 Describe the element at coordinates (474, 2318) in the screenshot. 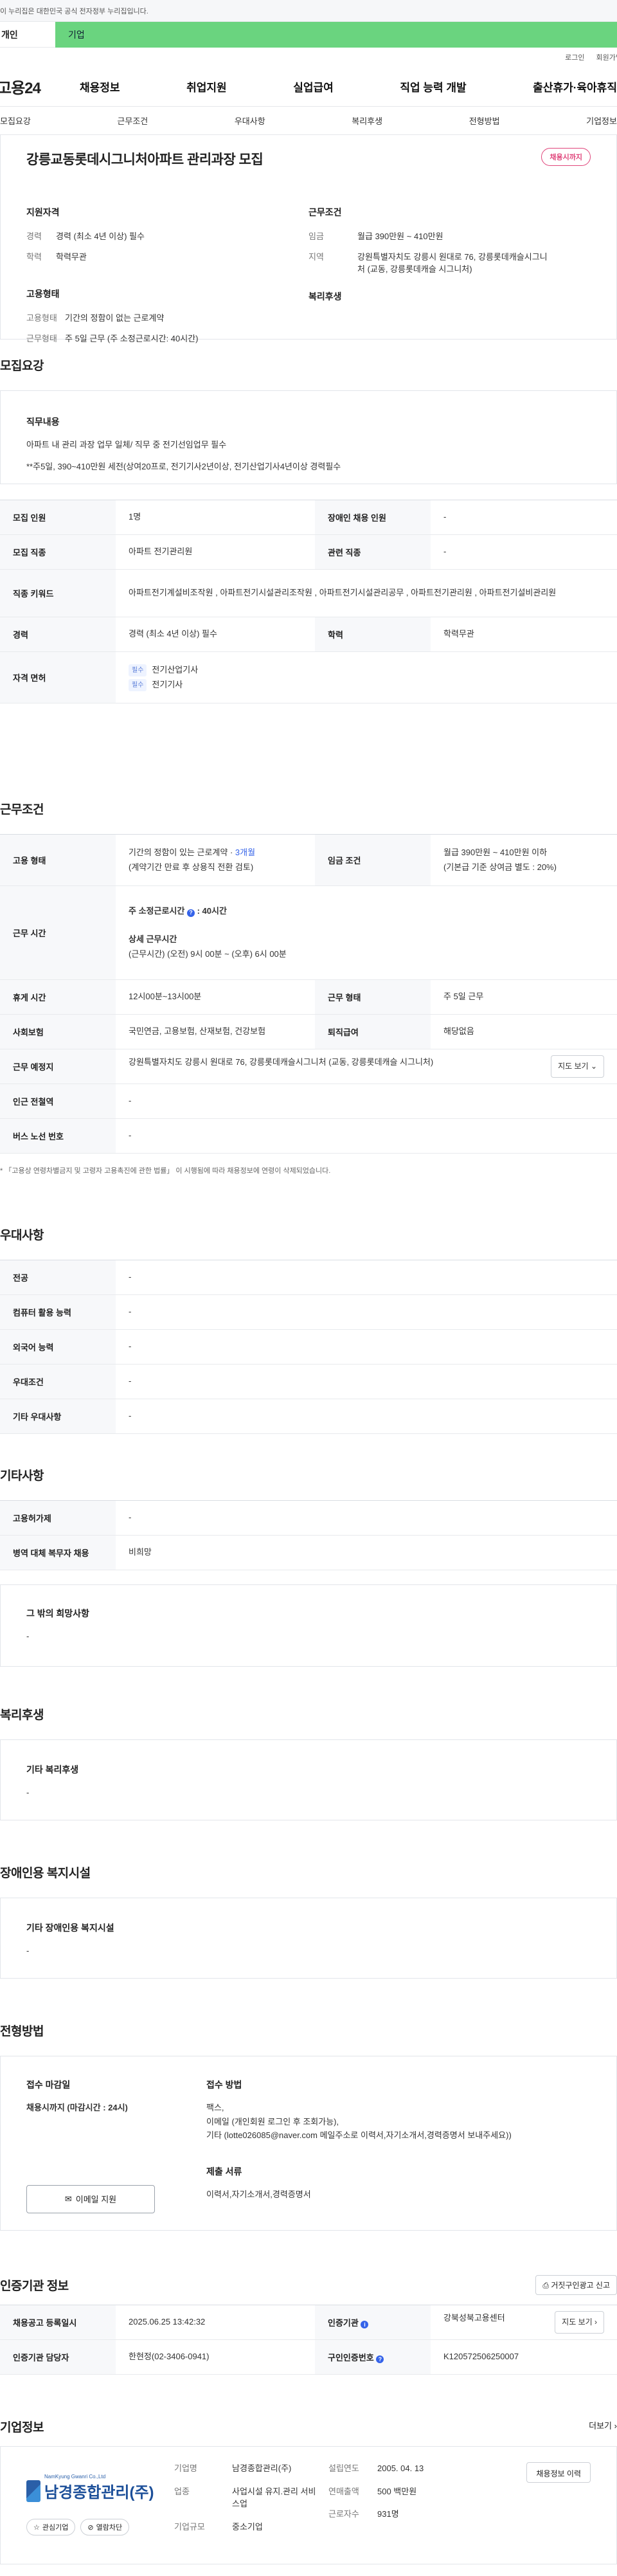

I see `agency-text: 강북성북고용센터` at that location.